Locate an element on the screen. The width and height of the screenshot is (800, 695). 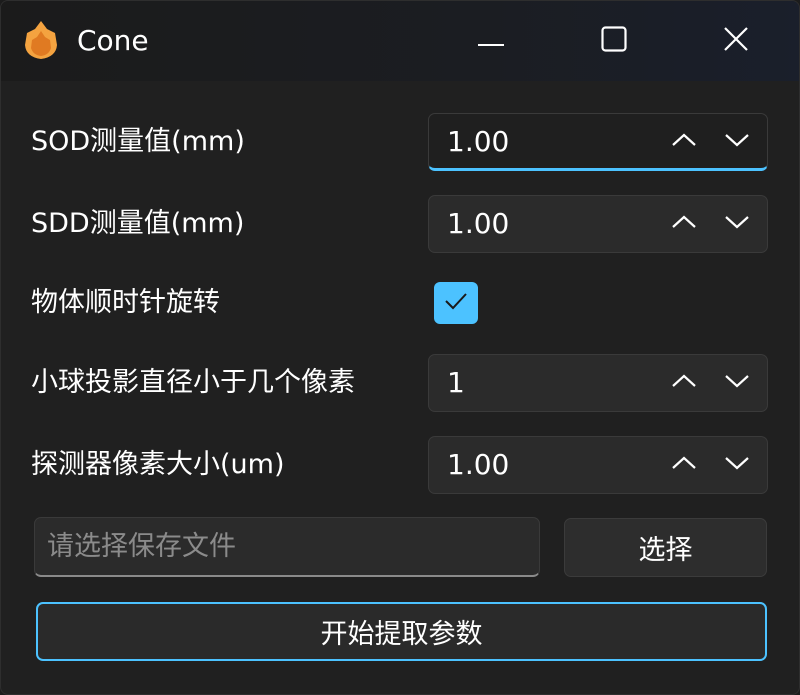
sod-increment-button is located at coordinates (684, 142).